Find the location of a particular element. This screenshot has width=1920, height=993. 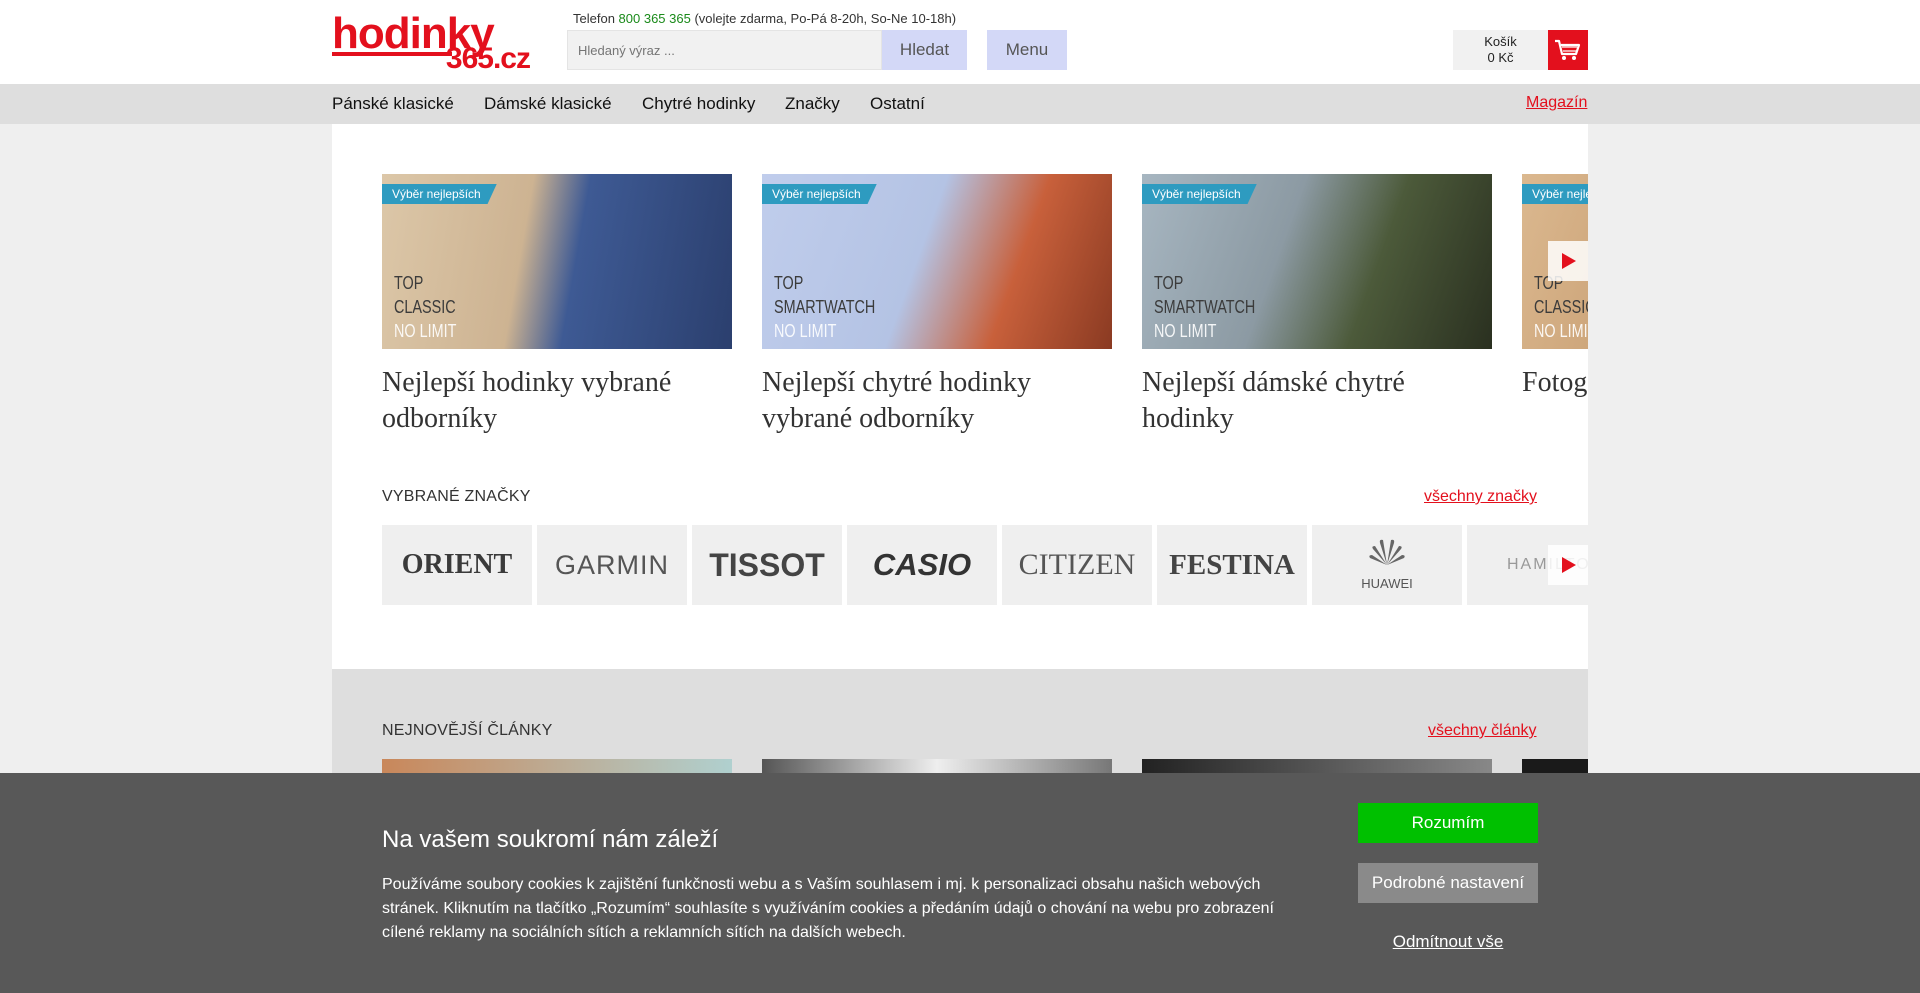

featured-card-image: Výběr nejlepších TOP CLASSIC NO LIMIT is located at coordinates (557, 261).